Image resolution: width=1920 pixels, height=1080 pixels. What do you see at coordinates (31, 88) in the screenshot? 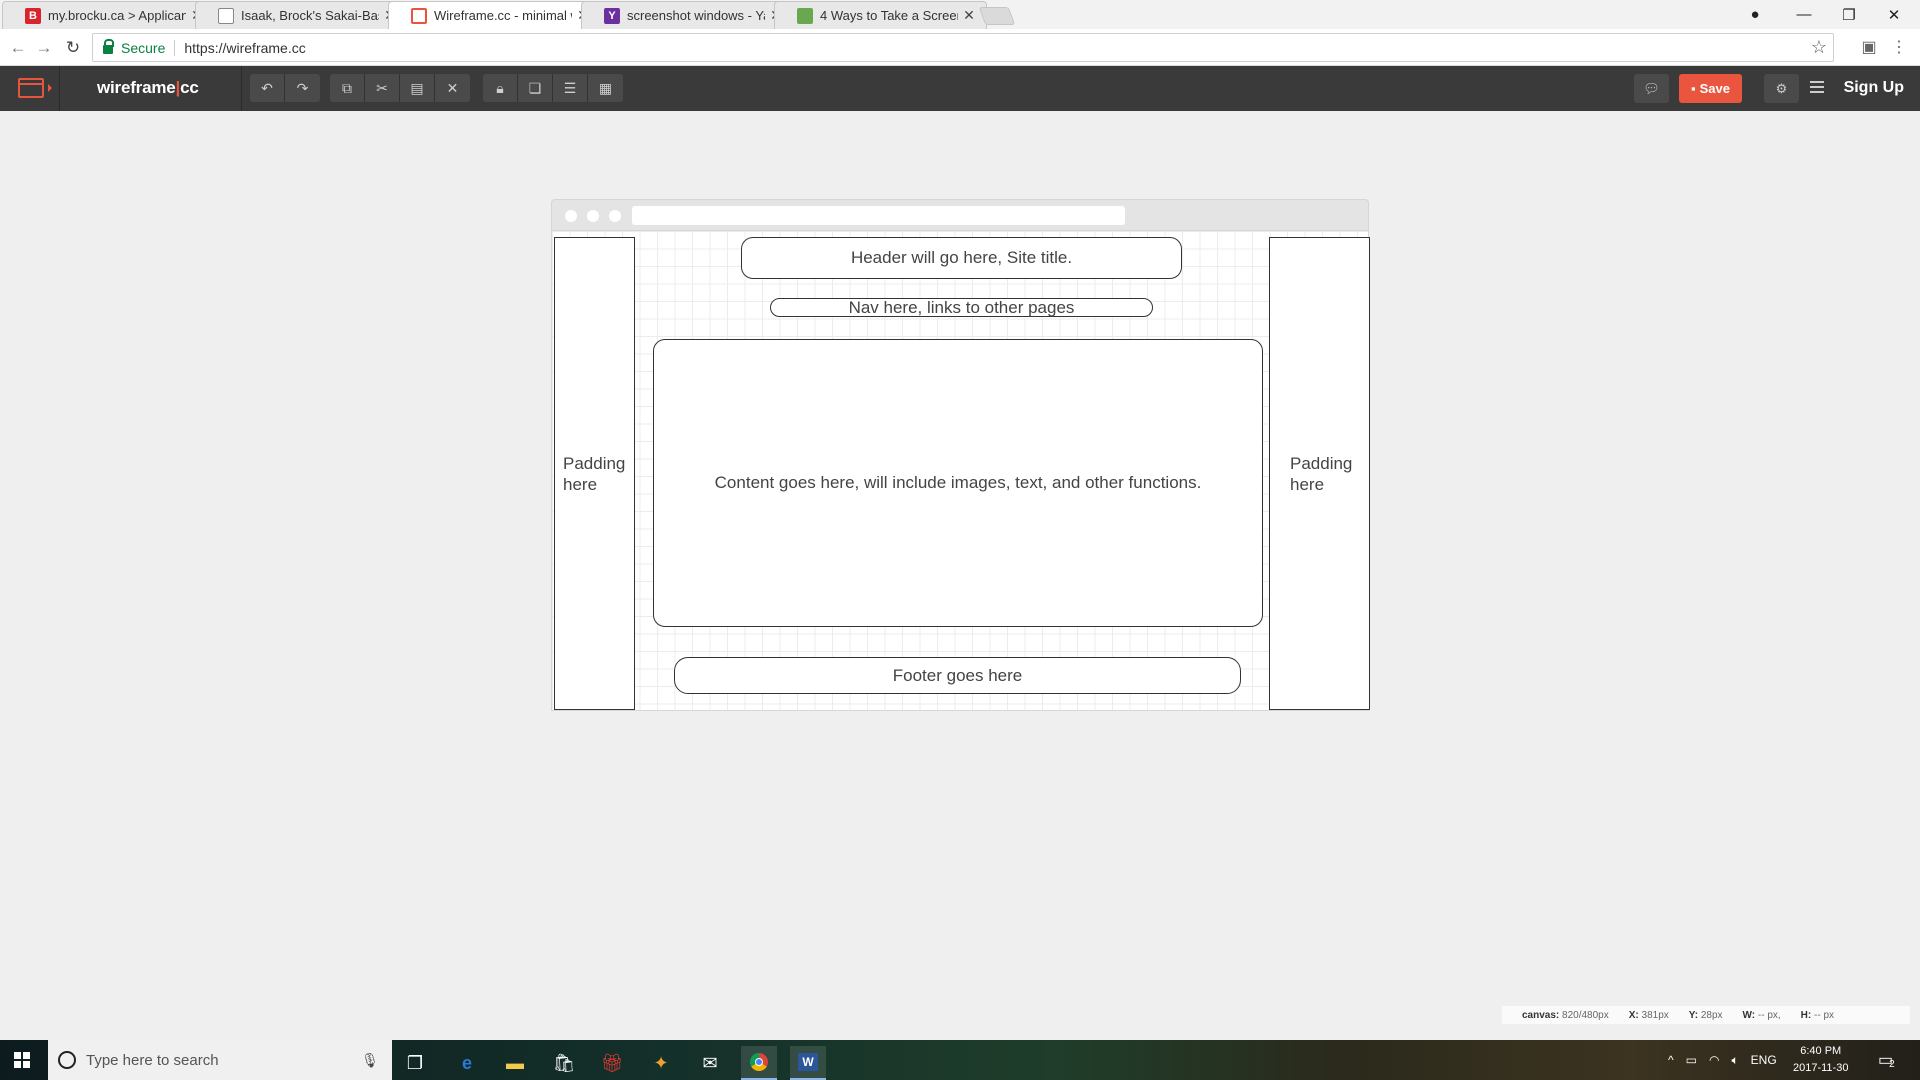
I see `wireframe-logo-icon` at bounding box center [31, 88].